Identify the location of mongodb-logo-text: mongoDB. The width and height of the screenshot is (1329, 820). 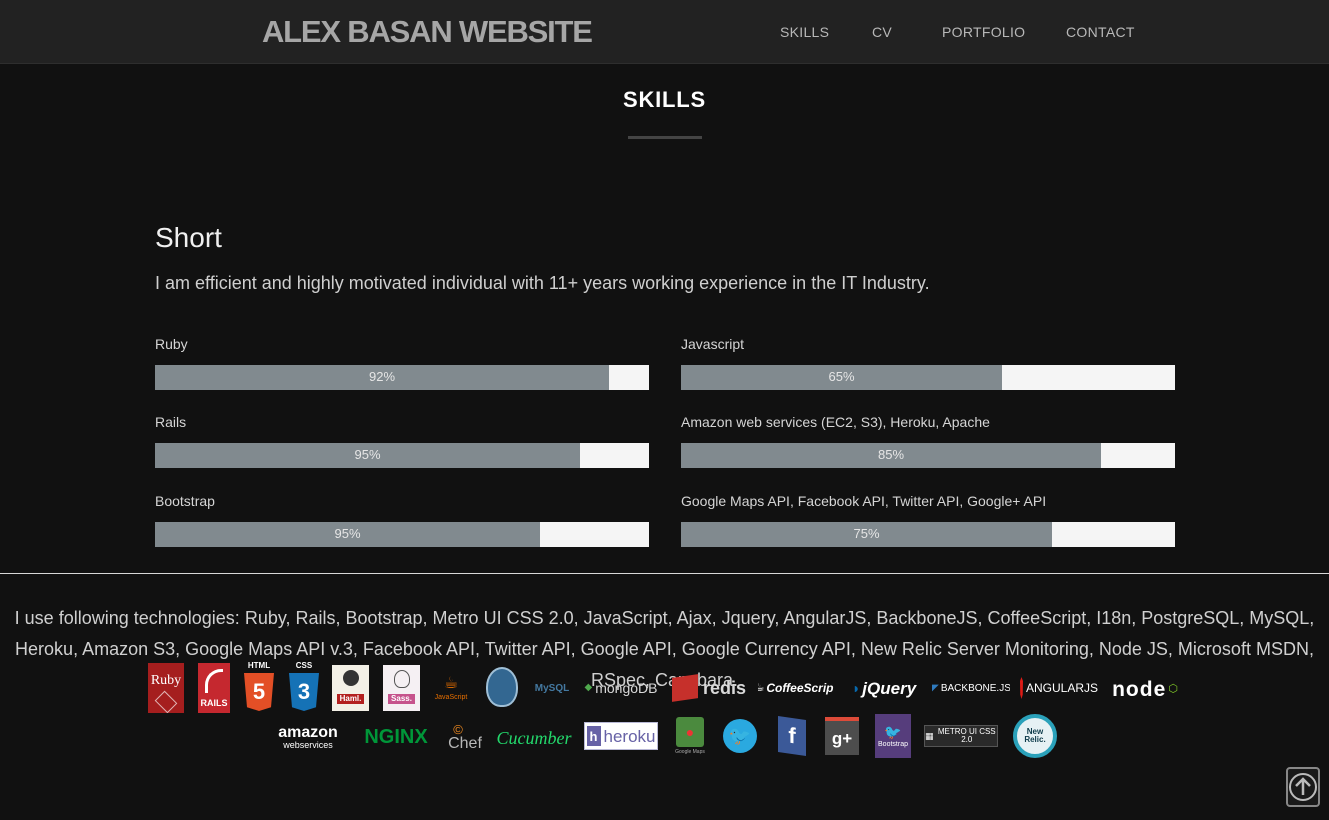
(626, 688).